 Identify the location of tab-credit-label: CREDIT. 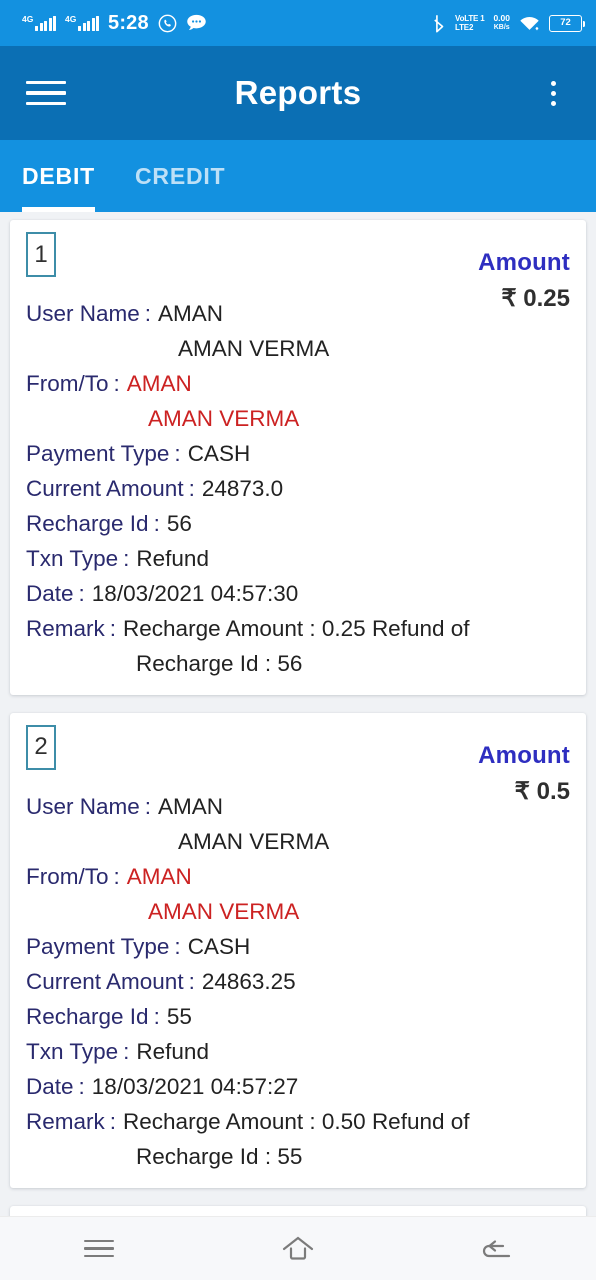
(180, 175).